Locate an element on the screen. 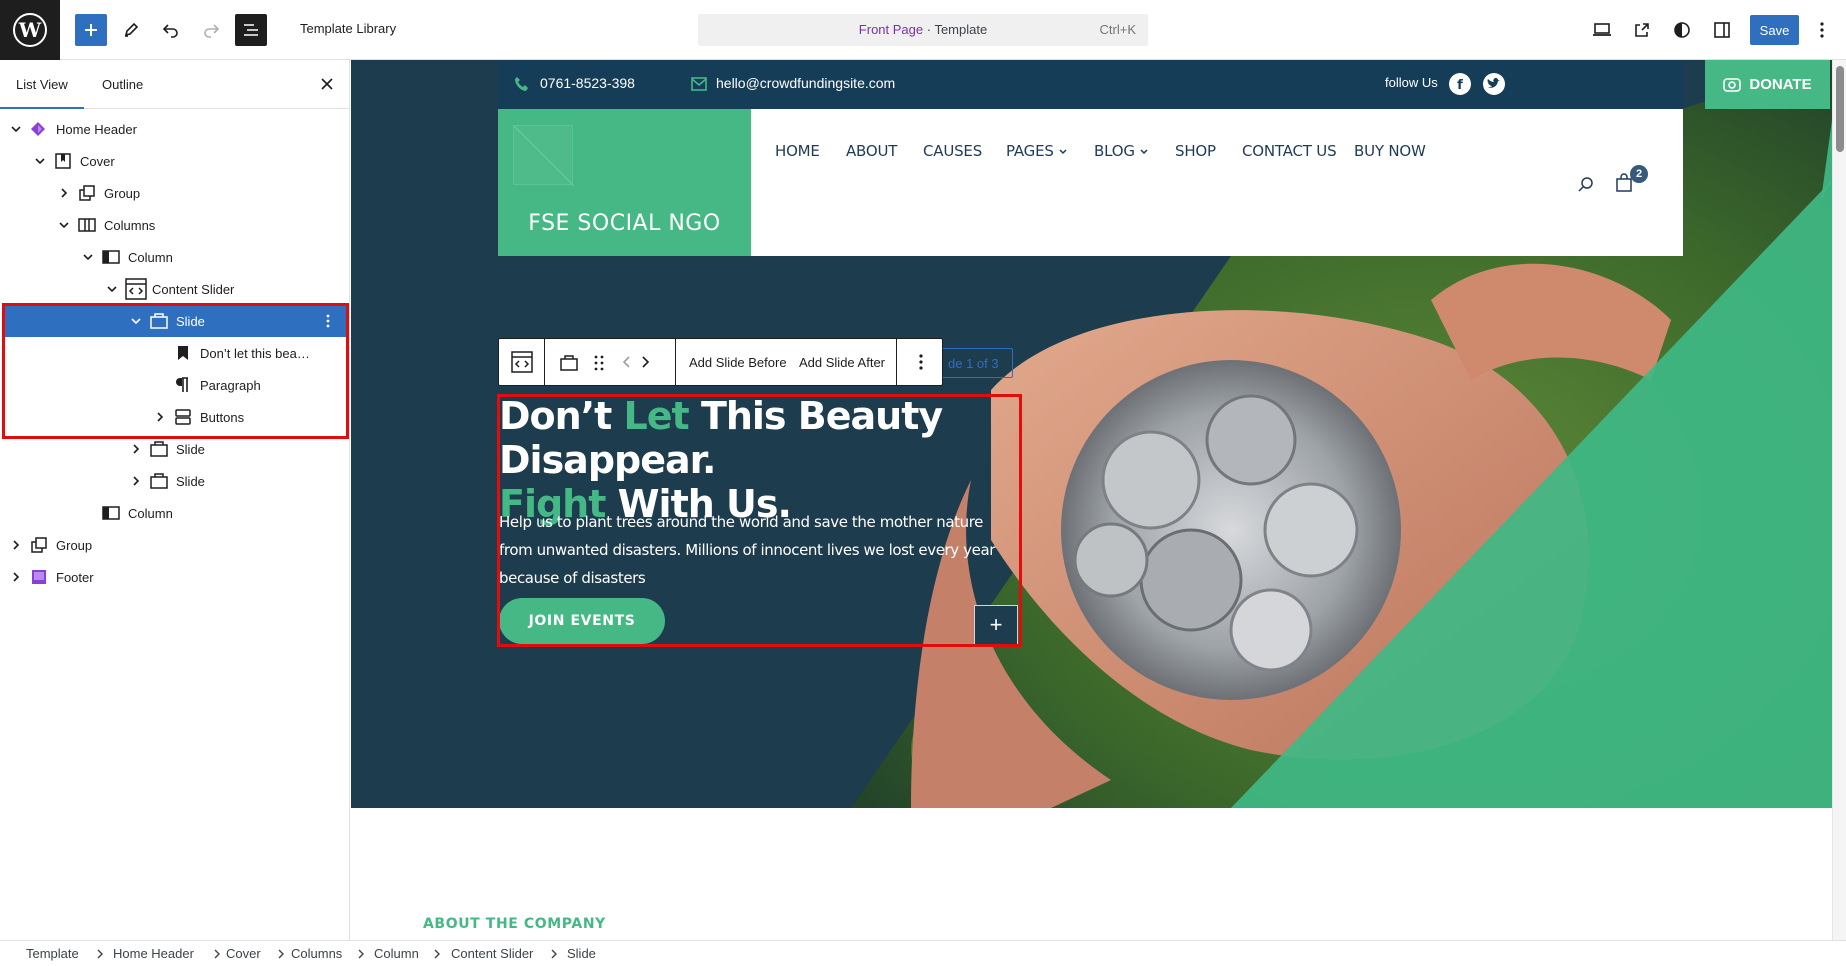  tree-item-slide-3: Slide is located at coordinates (175, 481).